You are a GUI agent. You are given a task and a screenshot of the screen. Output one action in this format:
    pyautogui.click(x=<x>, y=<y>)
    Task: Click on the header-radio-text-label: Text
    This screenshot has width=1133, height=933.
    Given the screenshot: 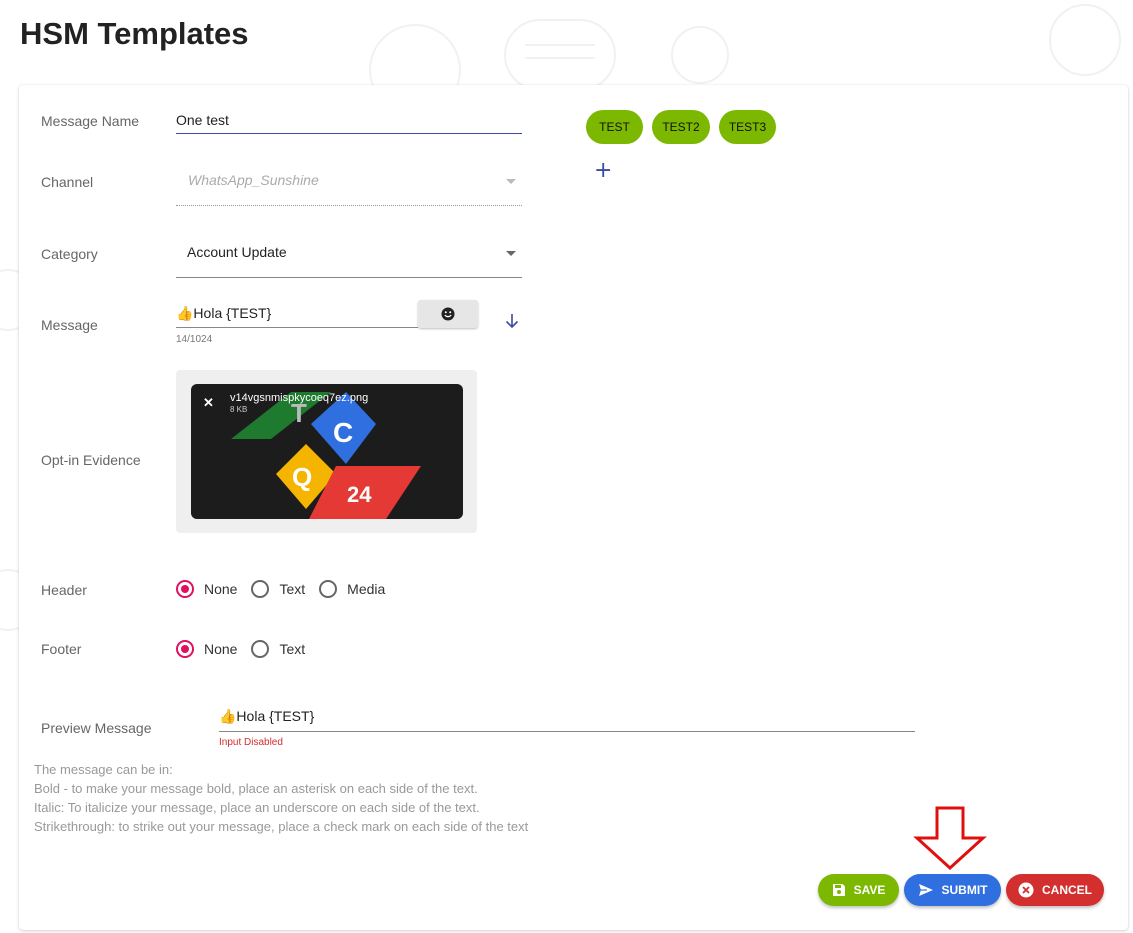 What is the action you would take?
    pyautogui.click(x=292, y=589)
    